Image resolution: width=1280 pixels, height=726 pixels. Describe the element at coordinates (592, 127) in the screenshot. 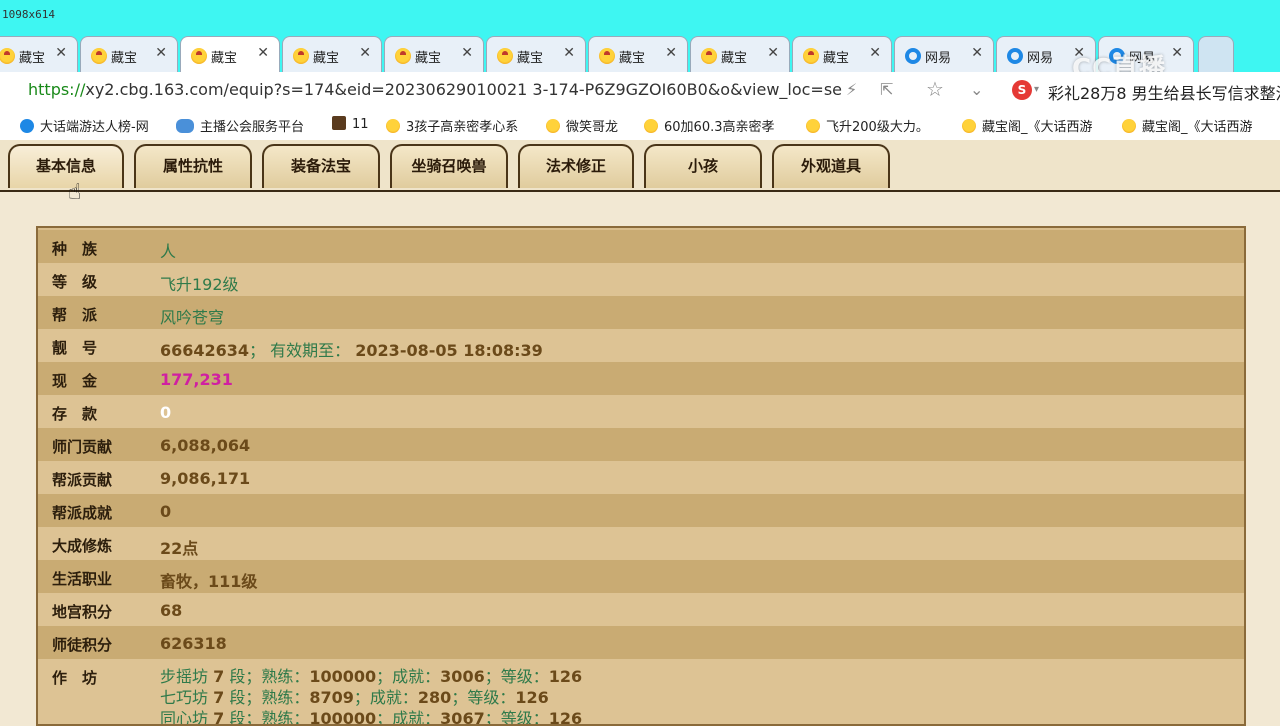

I see `bookmark-label: 微笑哥龙` at that location.